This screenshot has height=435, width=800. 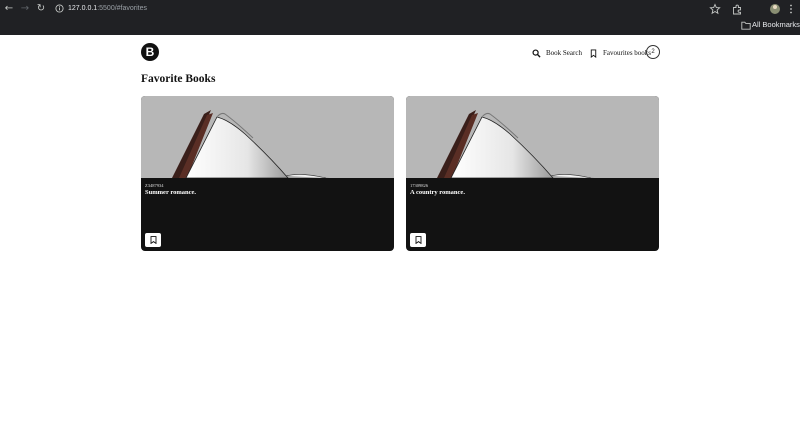 I want to click on book-card: Z3487934 Summer romance., so click(x=267, y=173).